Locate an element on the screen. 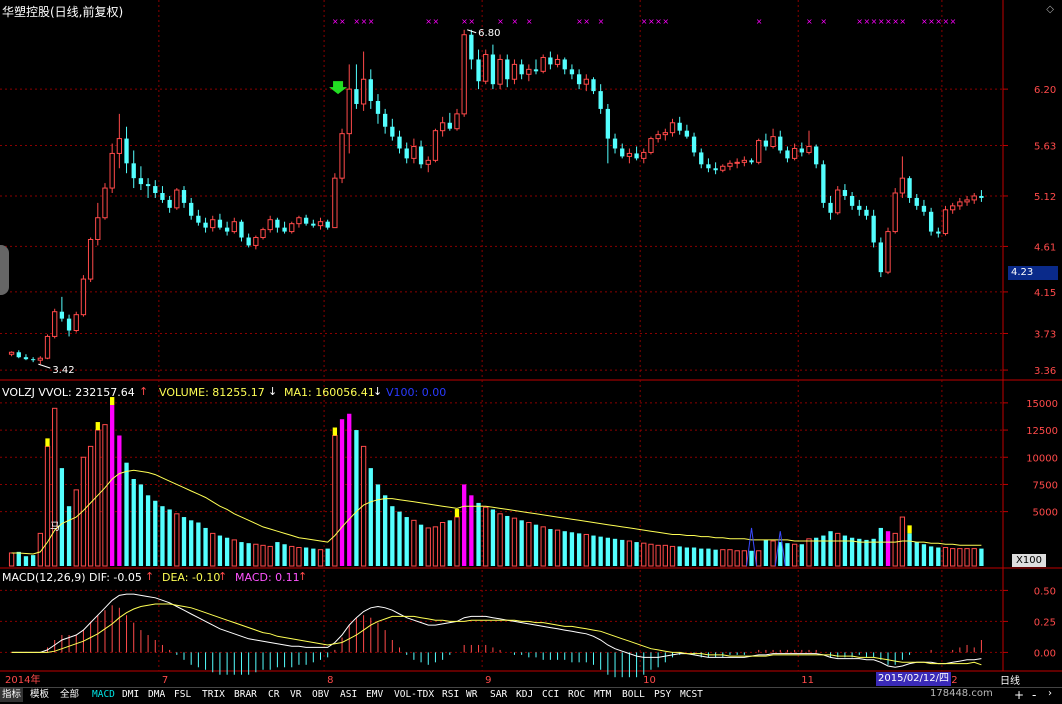  x-axis-label: 7 is located at coordinates (165, 680).